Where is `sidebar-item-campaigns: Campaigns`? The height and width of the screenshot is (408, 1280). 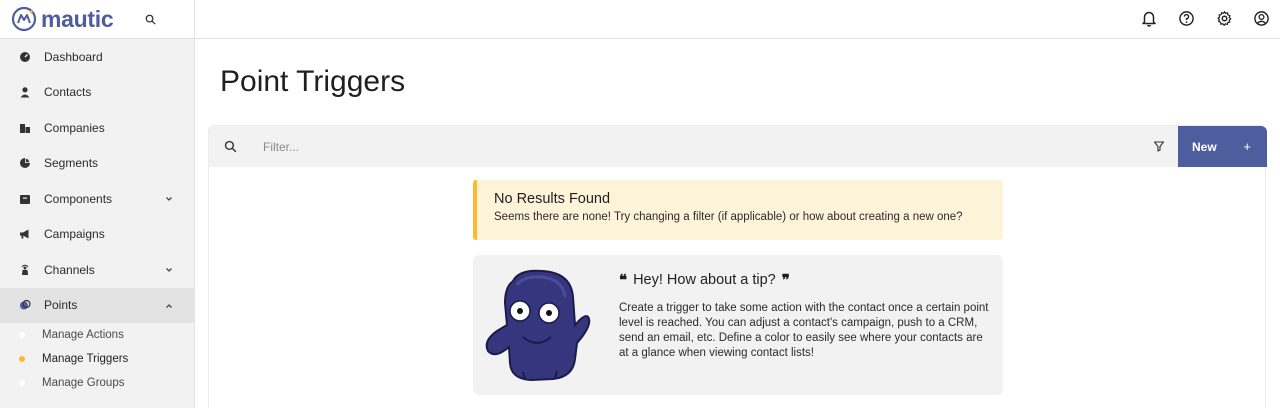
sidebar-item-campaigns: Campaigns is located at coordinates (97, 235).